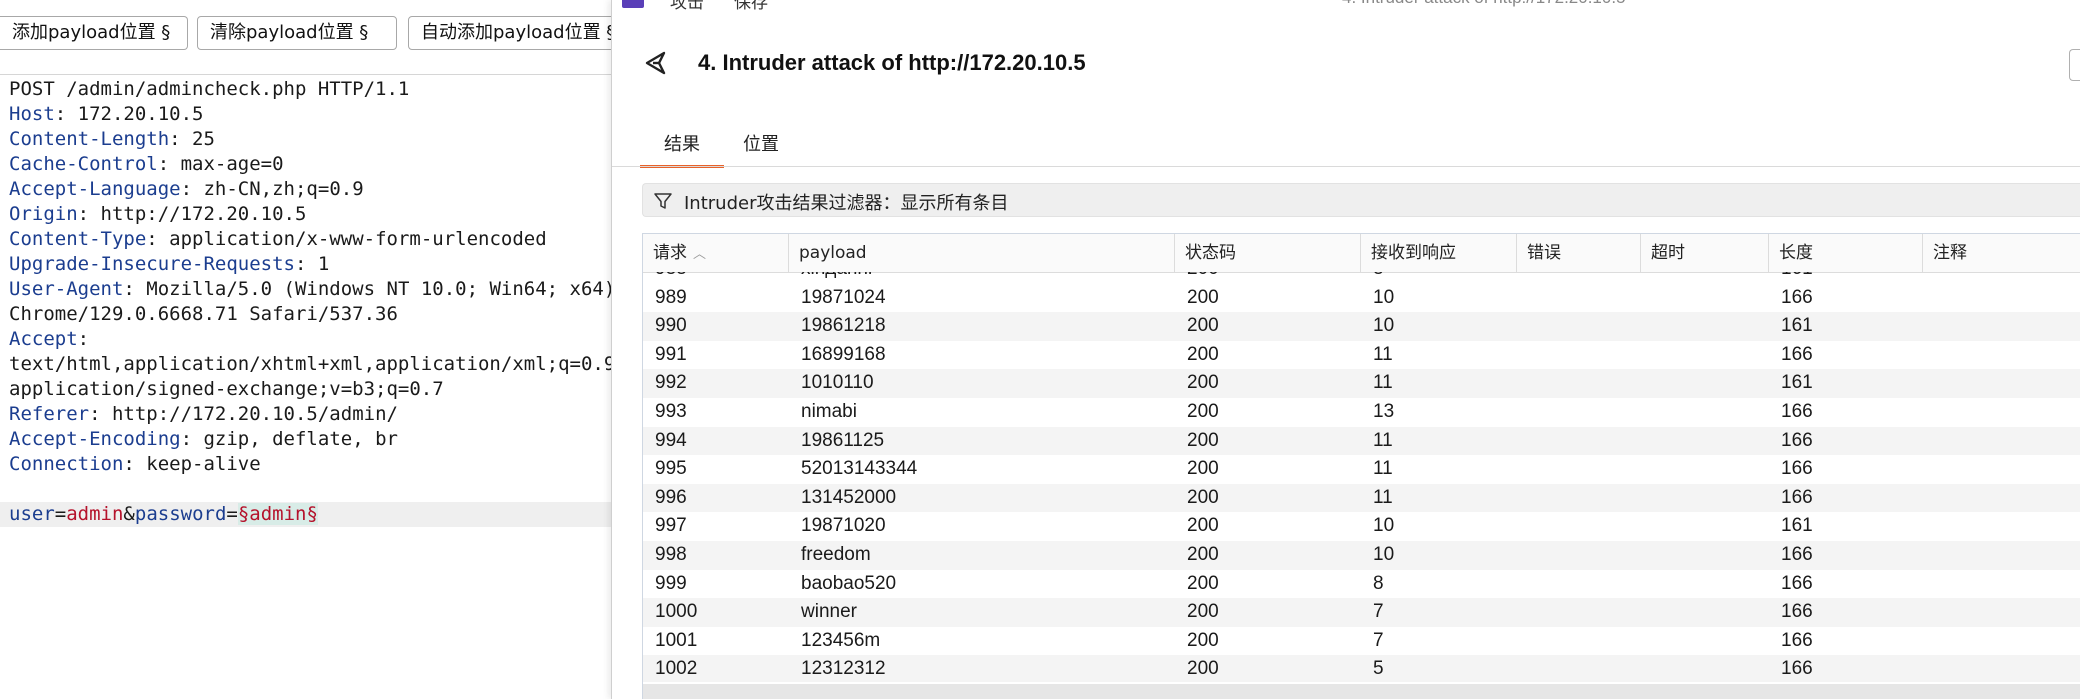  Describe the element at coordinates (226, 389) in the screenshot. I see `header-continuation: application/signed-exchange;v=b3;q=0.7` at that location.